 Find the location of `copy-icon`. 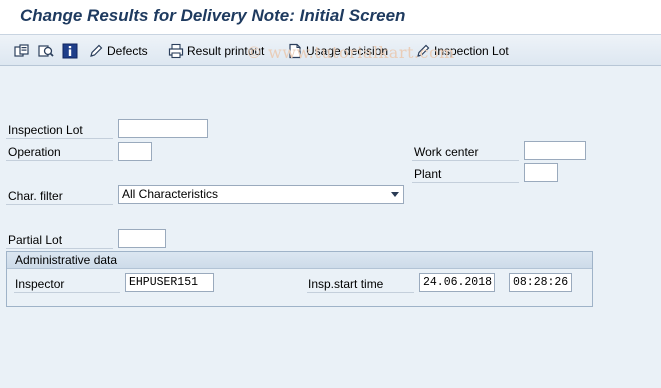

copy-icon is located at coordinates (22, 51).